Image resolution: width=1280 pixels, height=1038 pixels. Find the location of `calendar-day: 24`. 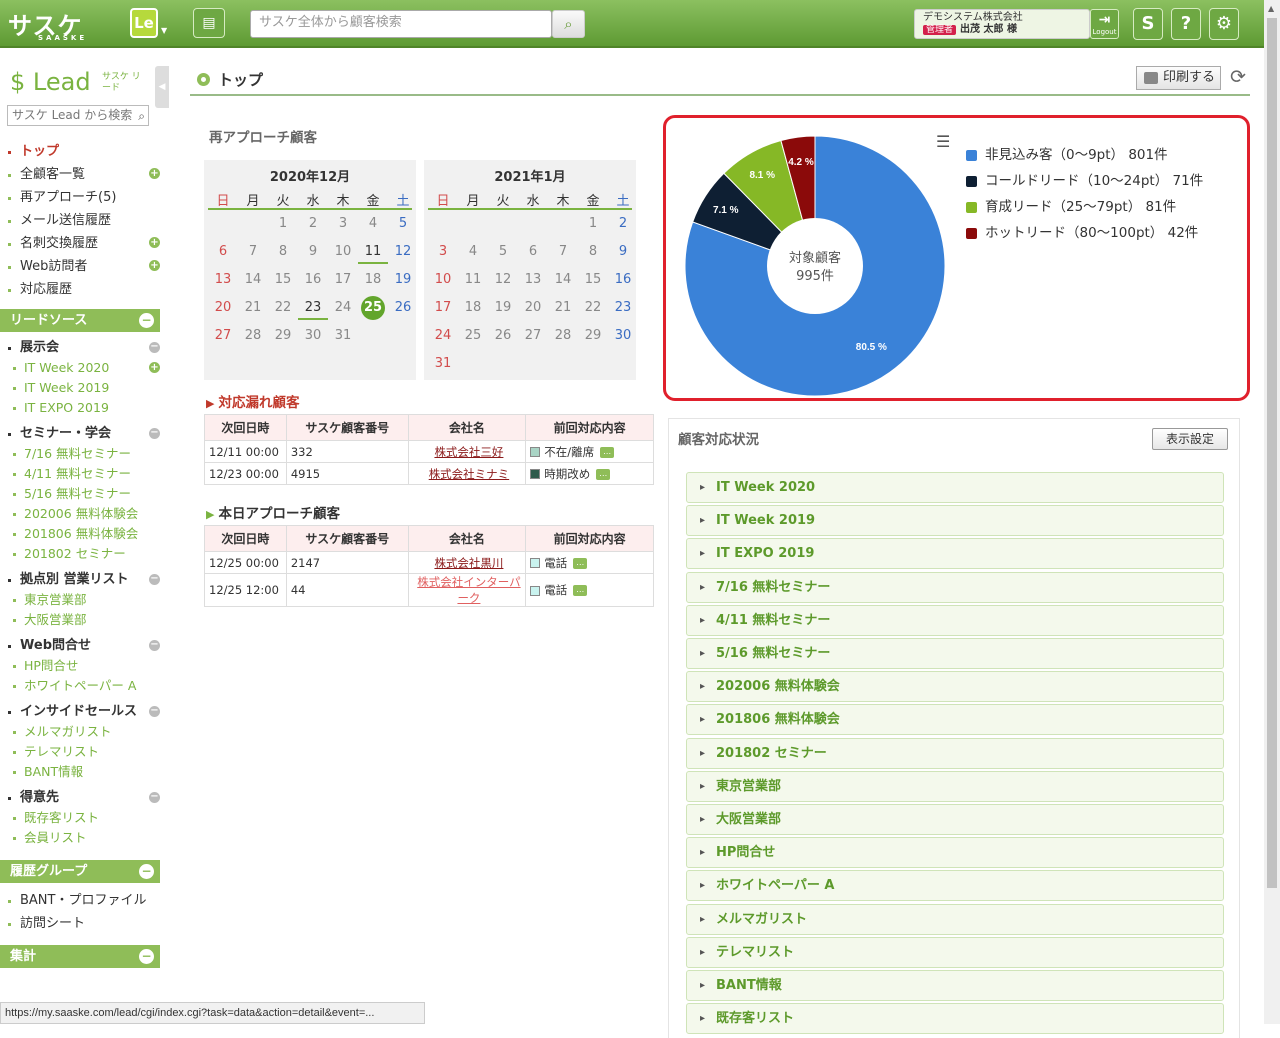

calendar-day: 24 is located at coordinates (343, 308).